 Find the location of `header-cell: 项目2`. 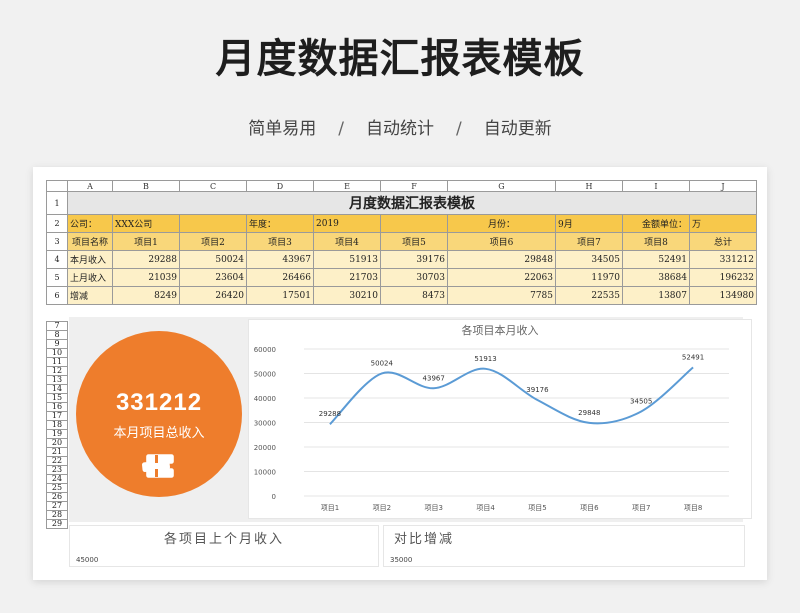

header-cell: 项目2 is located at coordinates (213, 241).